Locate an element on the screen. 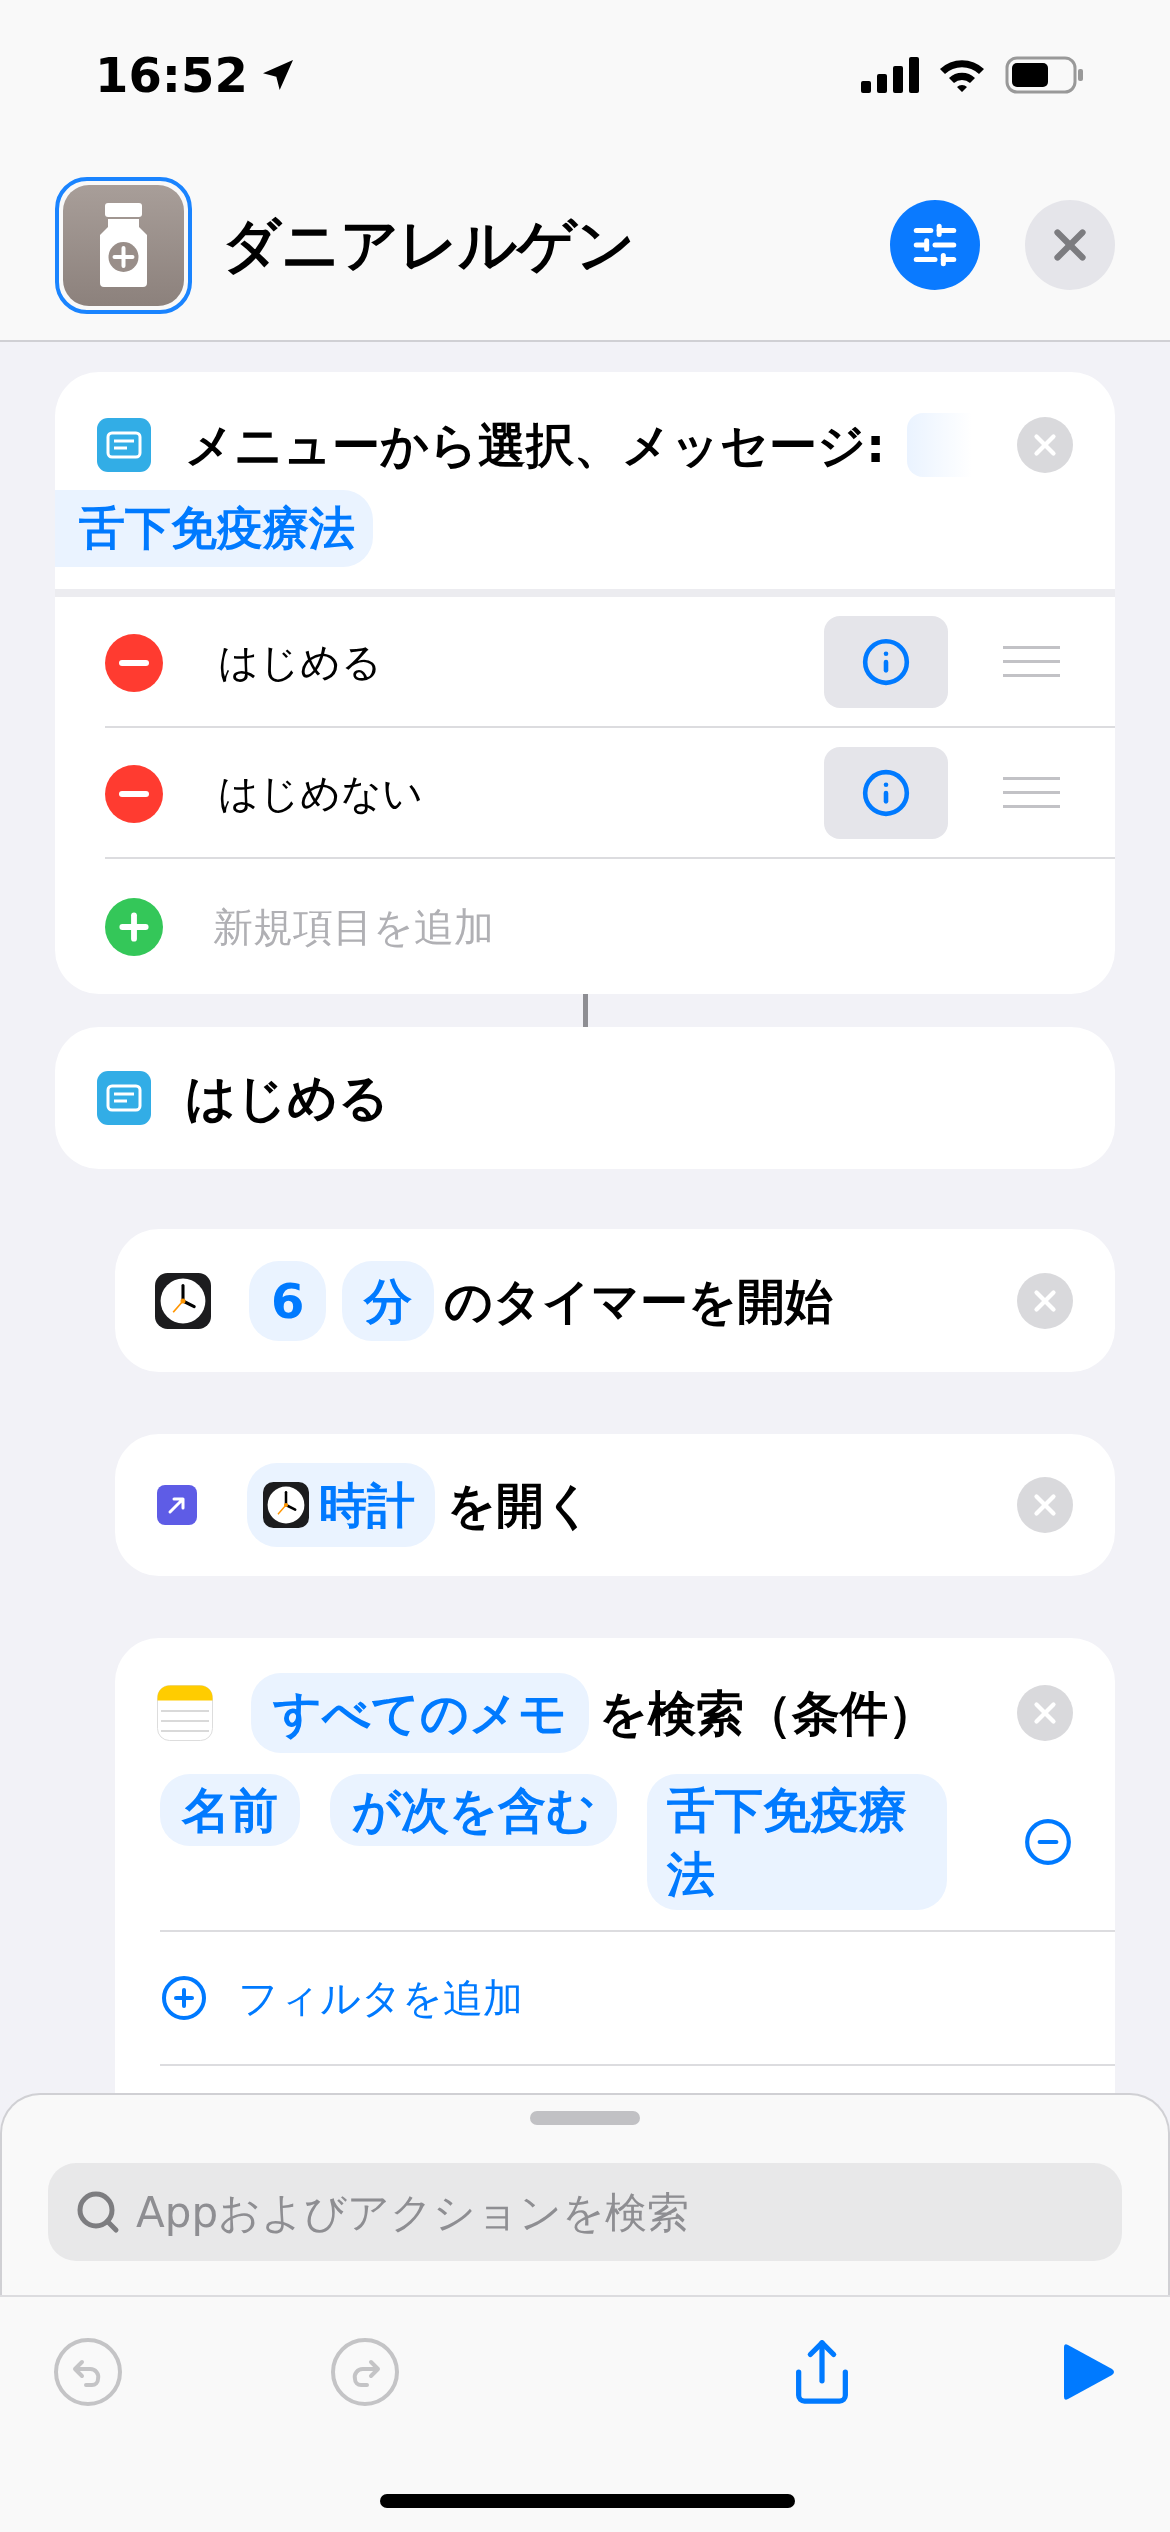 Image resolution: width=1170 pixels, height=2532 pixels. menu-item-label: はじめる is located at coordinates (521, 661).